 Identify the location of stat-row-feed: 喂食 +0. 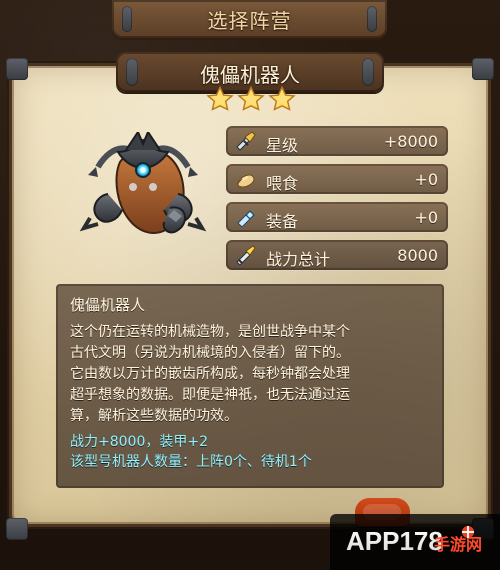
(337, 179).